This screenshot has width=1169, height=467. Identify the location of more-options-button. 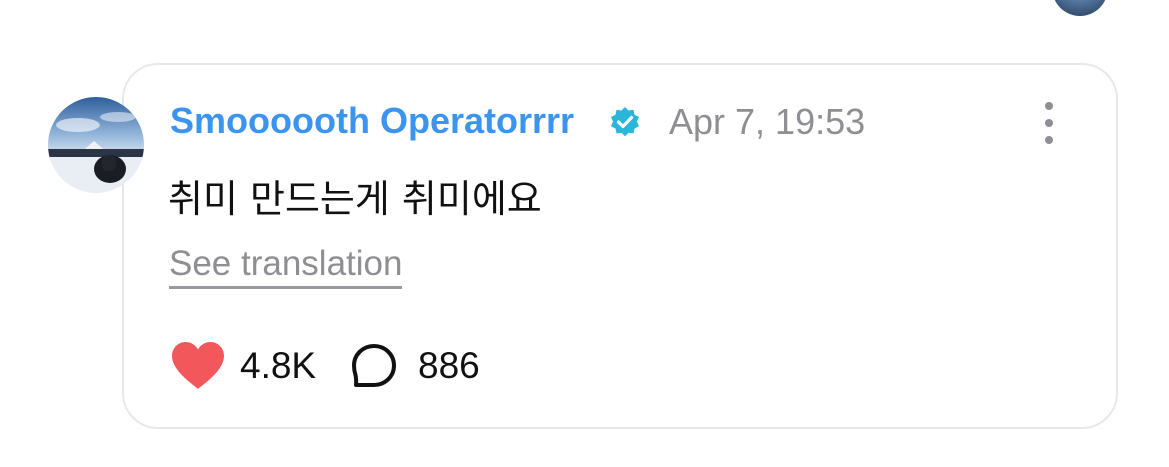
(1049, 123).